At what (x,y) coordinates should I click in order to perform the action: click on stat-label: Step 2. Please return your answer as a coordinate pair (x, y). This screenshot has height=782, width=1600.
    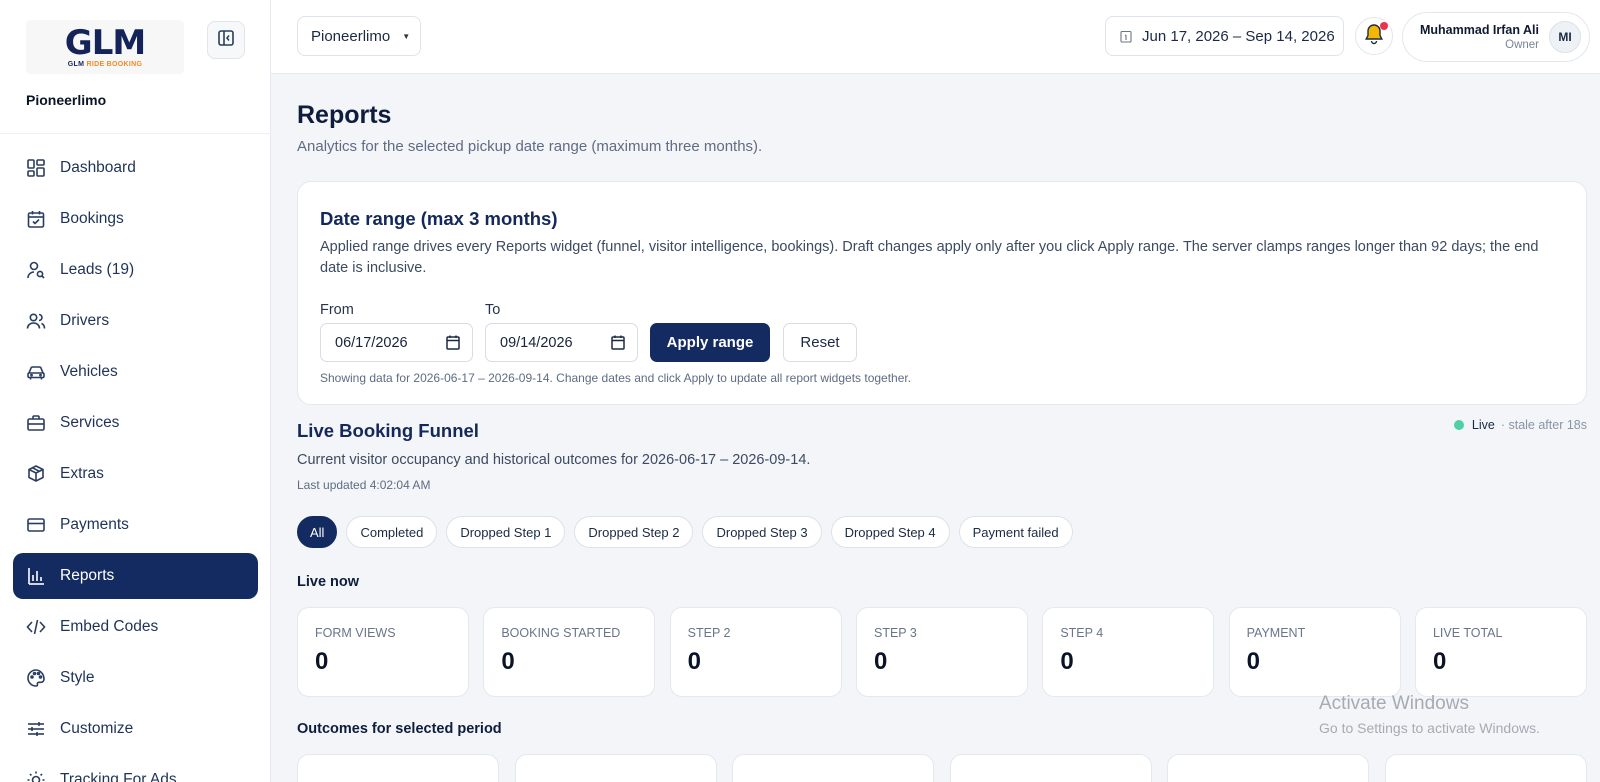
    Looking at the image, I should click on (709, 633).